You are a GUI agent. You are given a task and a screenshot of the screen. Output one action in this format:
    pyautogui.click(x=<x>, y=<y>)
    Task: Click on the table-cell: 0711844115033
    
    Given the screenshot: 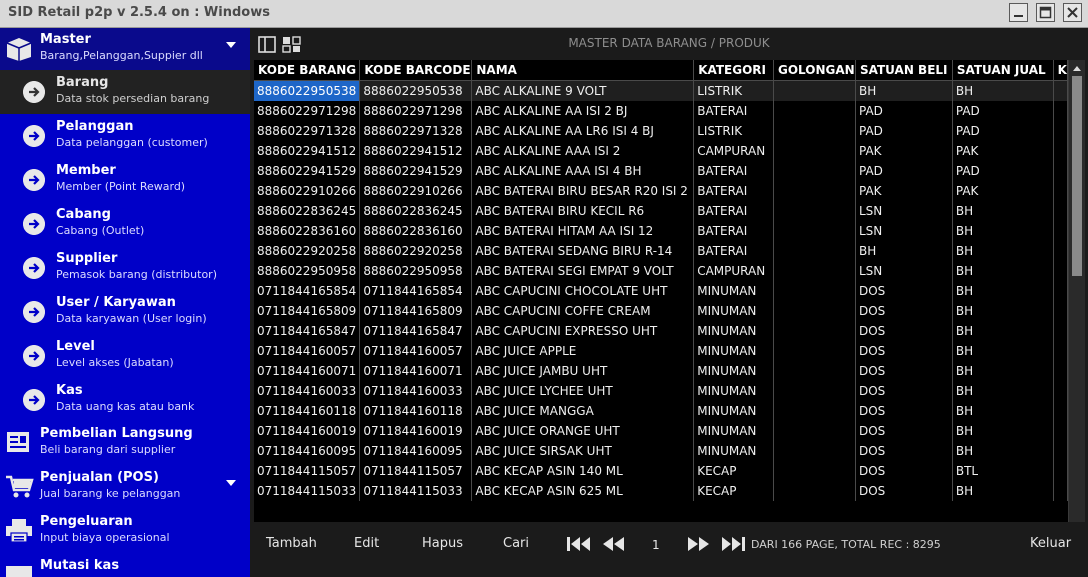 What is the action you would take?
    pyautogui.click(x=416, y=491)
    